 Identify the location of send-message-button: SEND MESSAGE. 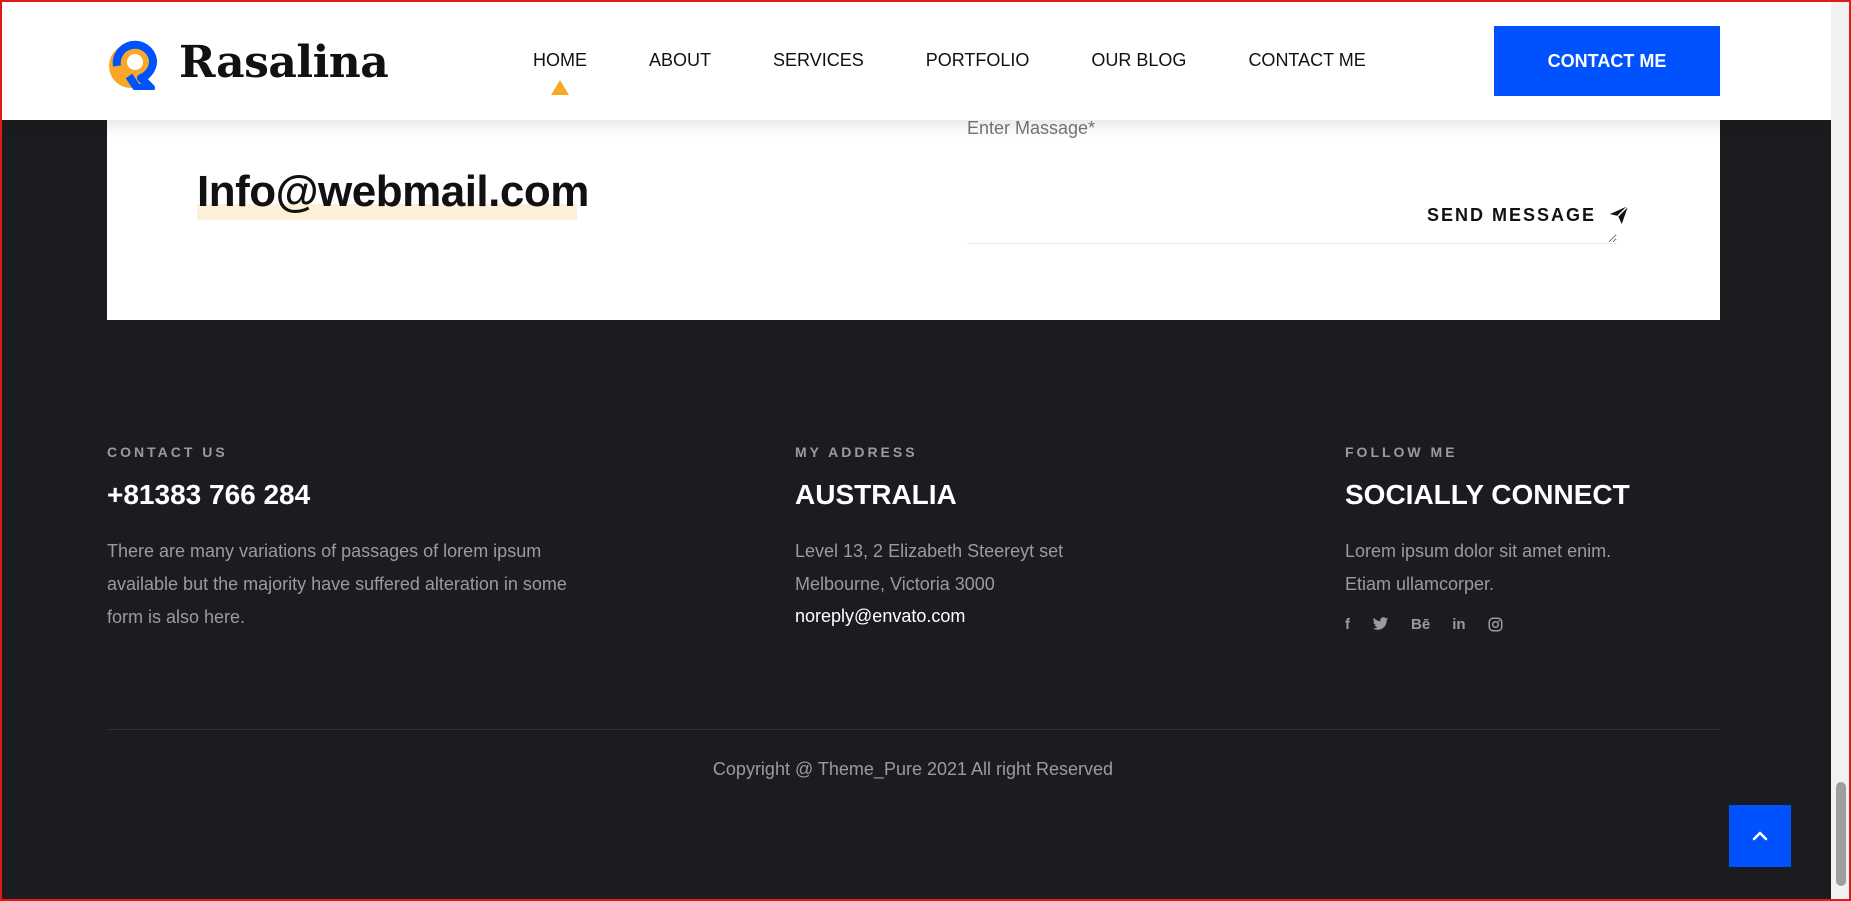
(1528, 215).